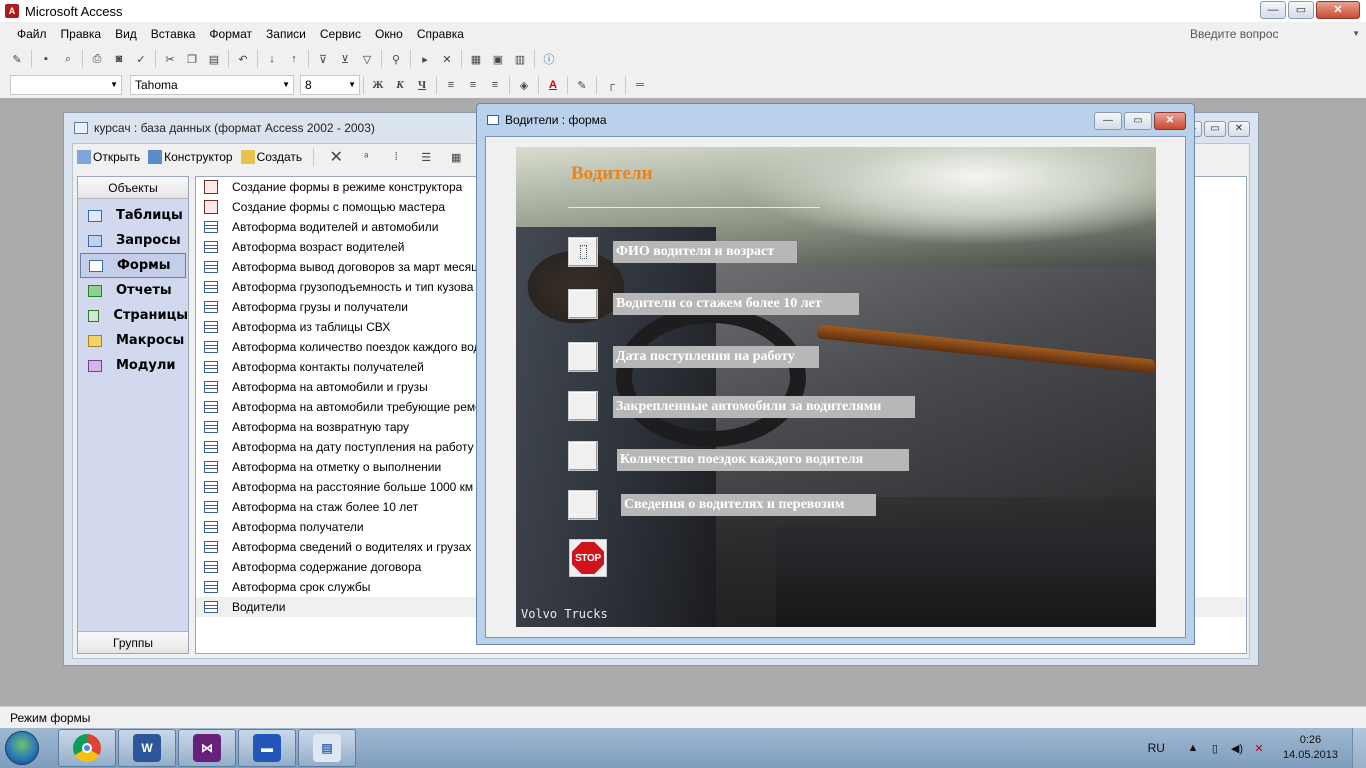 The height and width of the screenshot is (768, 1366). What do you see at coordinates (1138, 121) in the screenshot?
I see `form-restore-button: ▭` at bounding box center [1138, 121].